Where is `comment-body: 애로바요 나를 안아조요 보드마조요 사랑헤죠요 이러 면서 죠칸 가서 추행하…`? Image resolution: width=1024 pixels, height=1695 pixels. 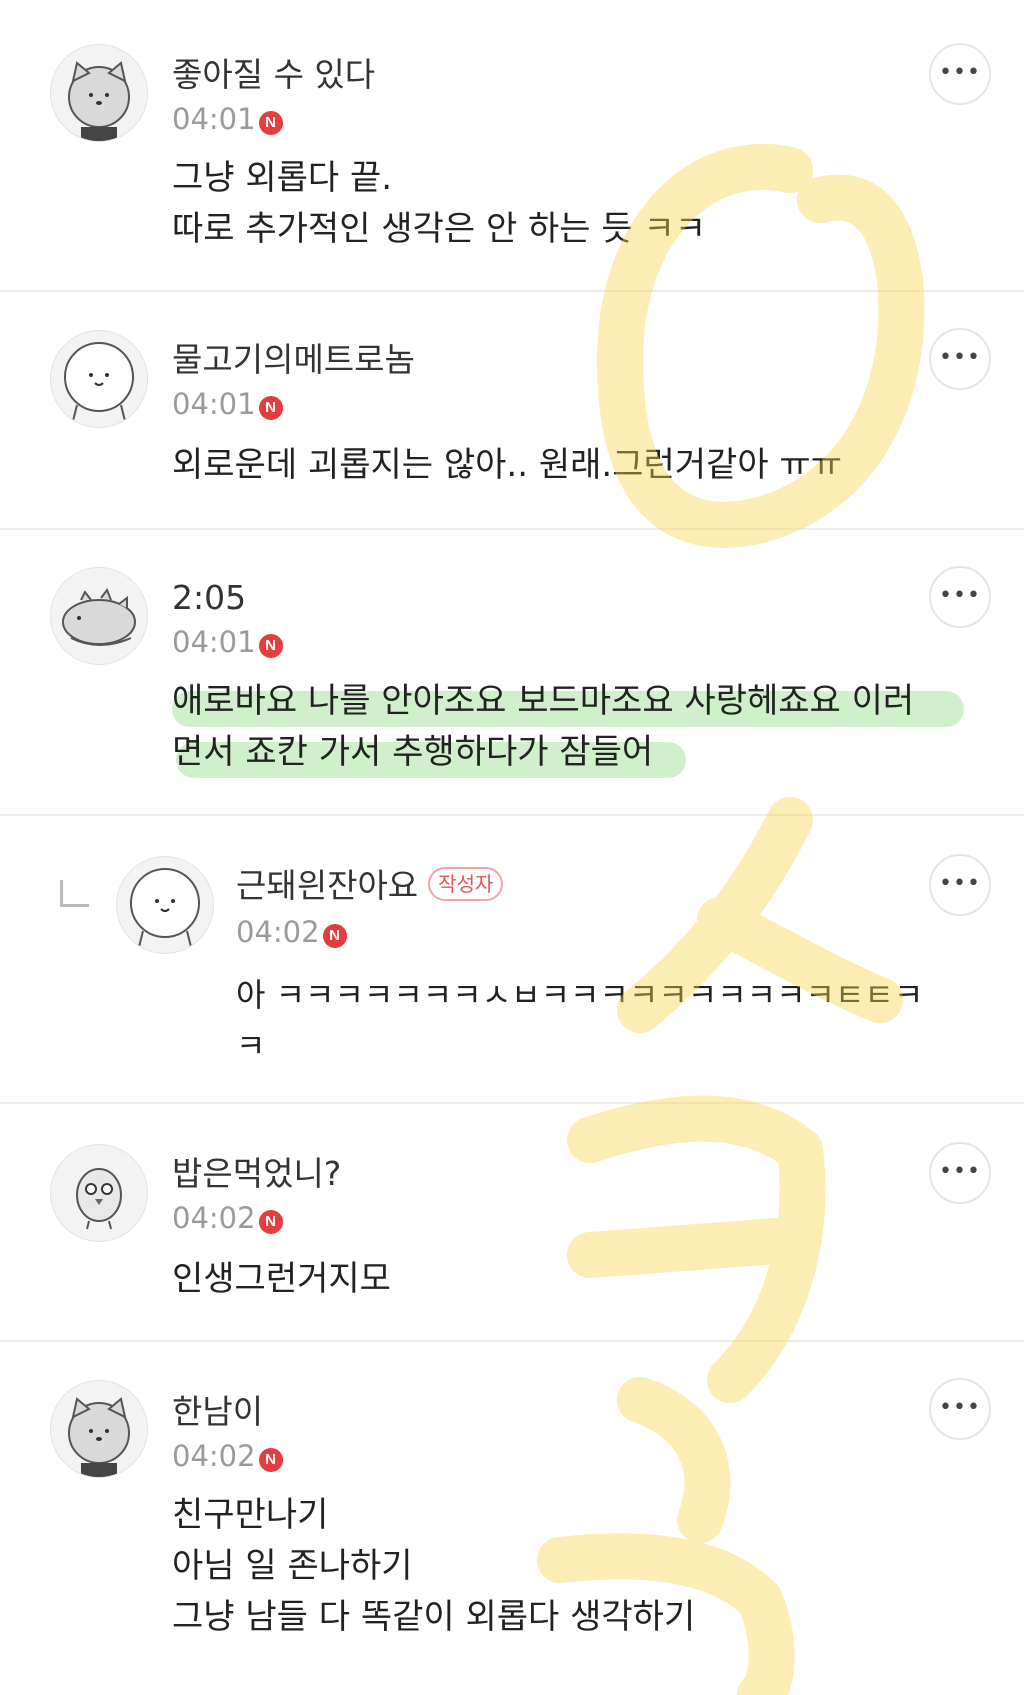
comment-body: 애로바요 나를 안아조요 보드마조요 사랑헤죠요 이러 면서 죠칸 가서 추행하… is located at coordinates (543, 726).